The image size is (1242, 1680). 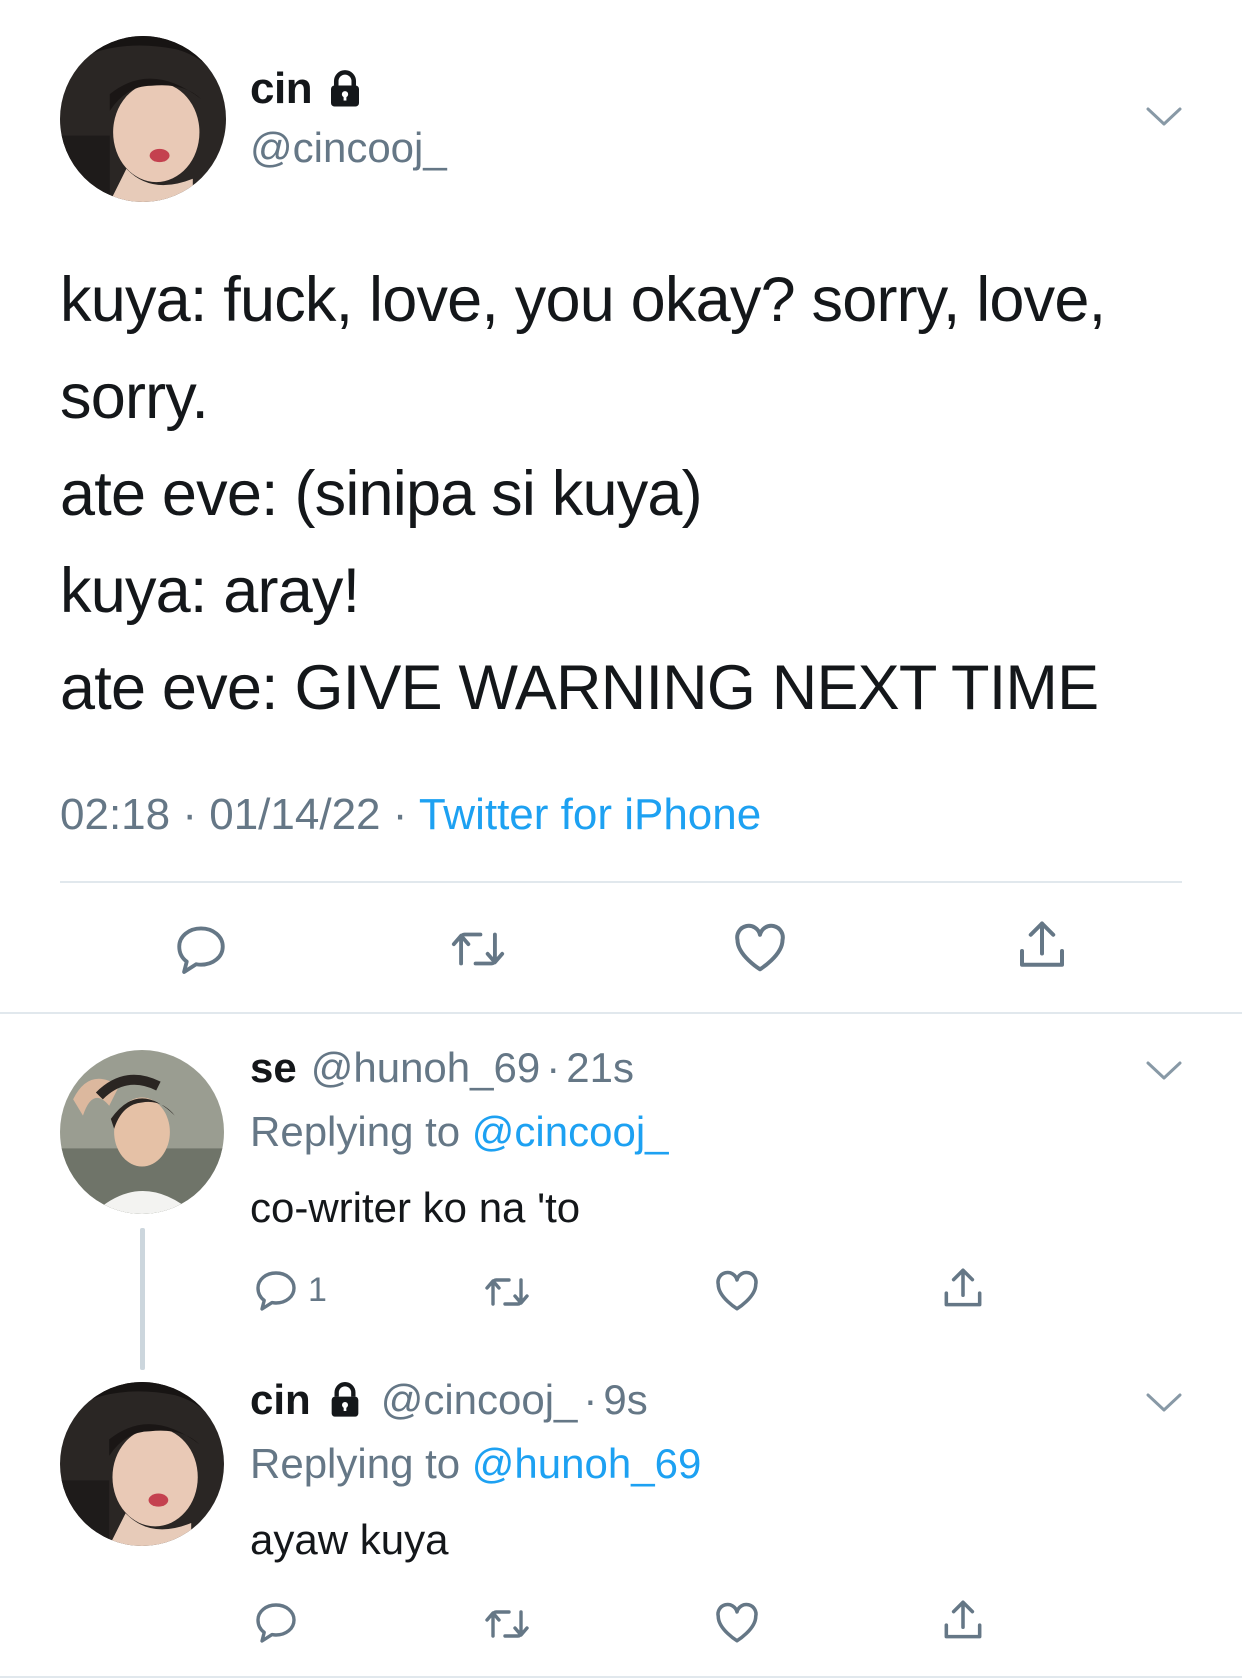 I want to click on display-name: se, so click(x=273, y=1068).